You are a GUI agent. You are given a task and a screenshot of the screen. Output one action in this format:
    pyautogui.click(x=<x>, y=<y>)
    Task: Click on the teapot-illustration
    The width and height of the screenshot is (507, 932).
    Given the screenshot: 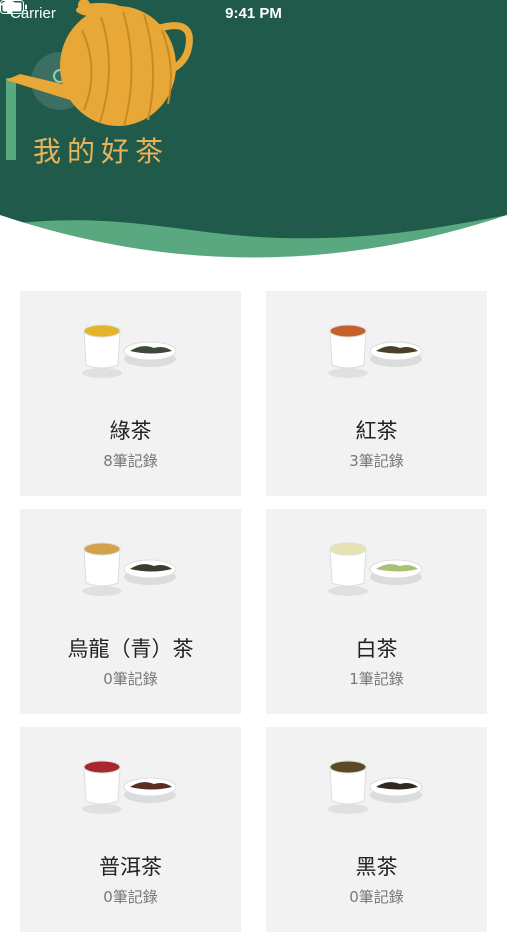 What is the action you would take?
    pyautogui.click(x=99, y=80)
    